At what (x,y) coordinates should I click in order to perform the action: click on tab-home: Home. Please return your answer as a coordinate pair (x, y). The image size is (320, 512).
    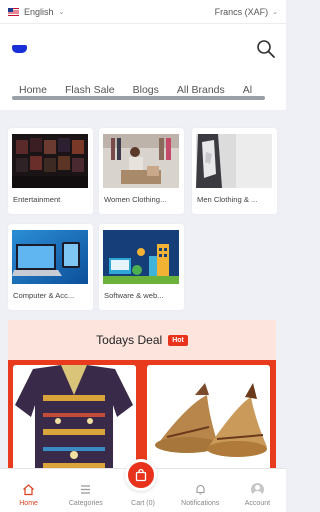
    Looking at the image, I should click on (33, 90).